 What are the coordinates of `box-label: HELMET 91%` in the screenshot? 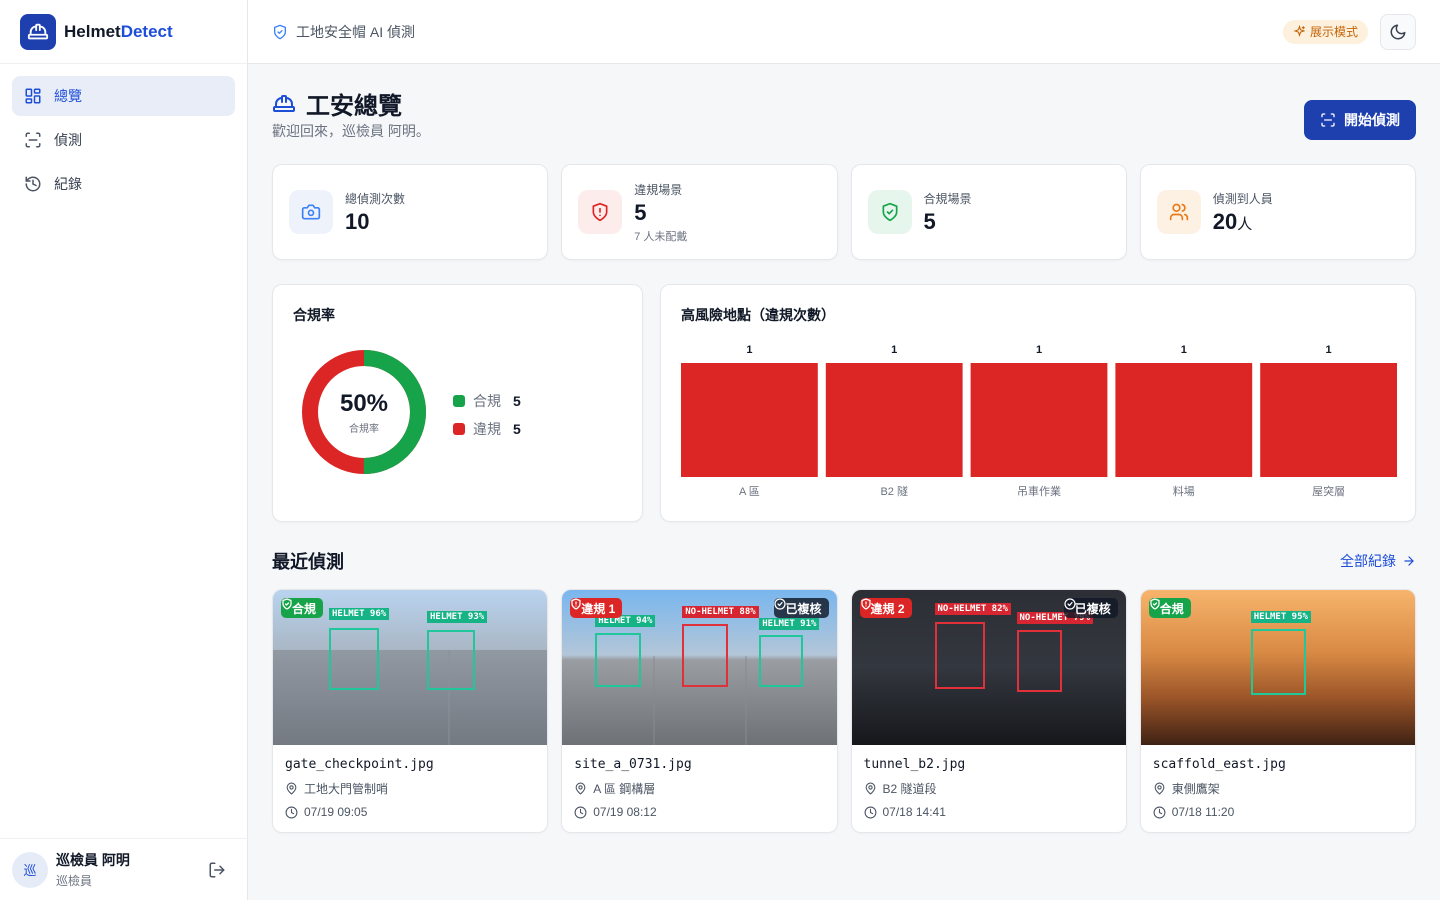 It's located at (789, 624).